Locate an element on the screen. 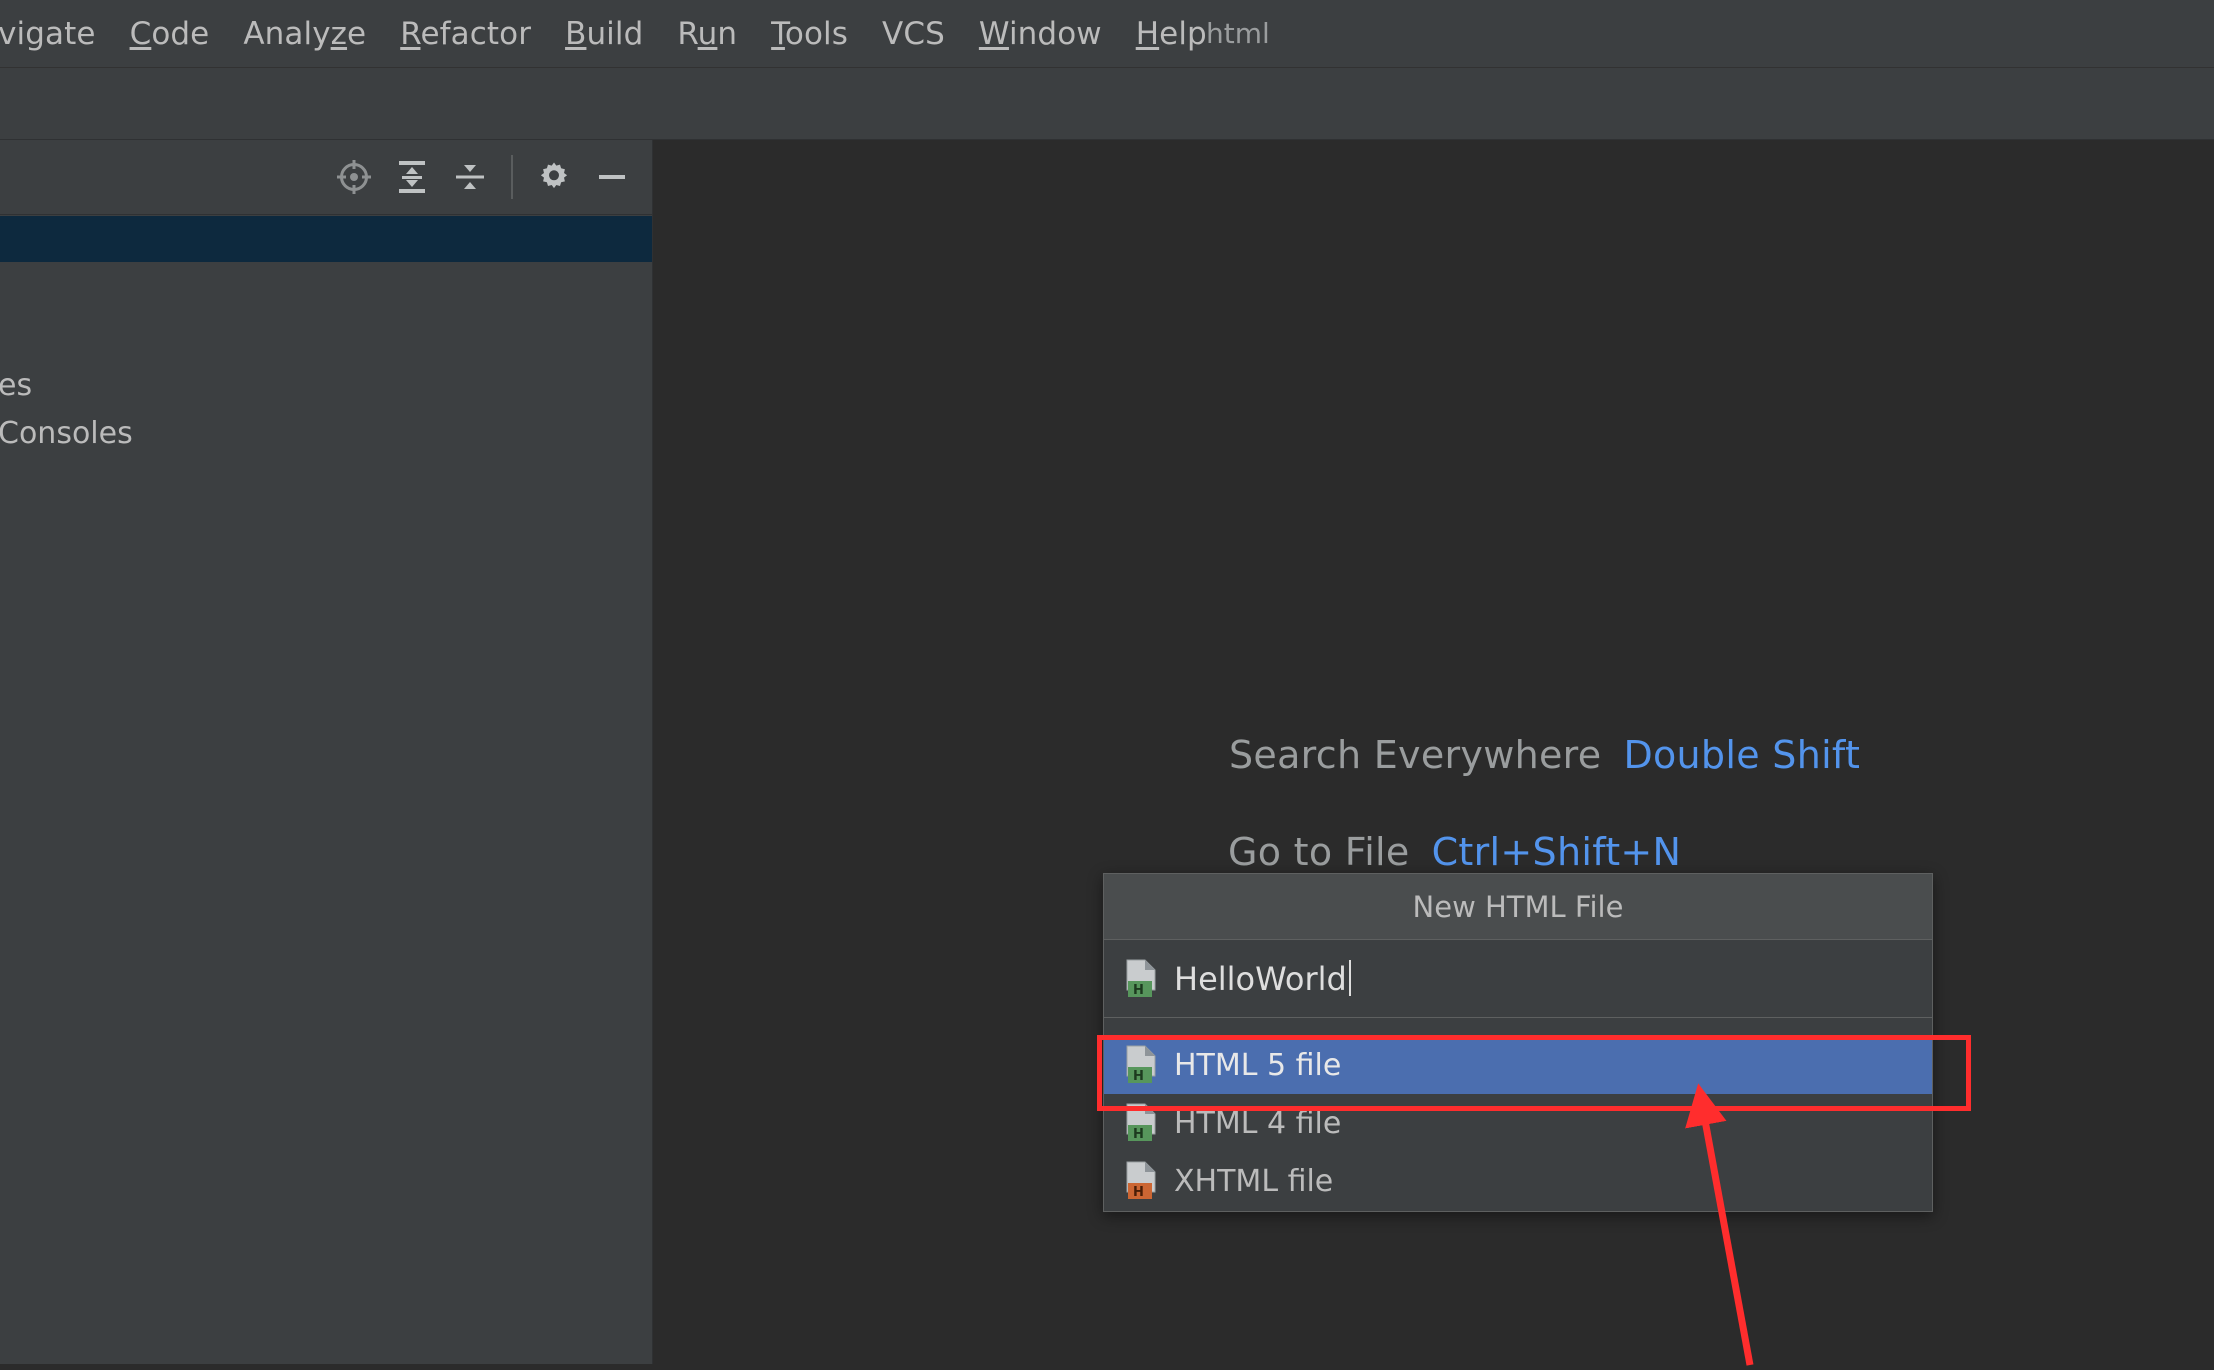  tree-row-scratches-and-consoles-label: Consoles is located at coordinates (66, 433).